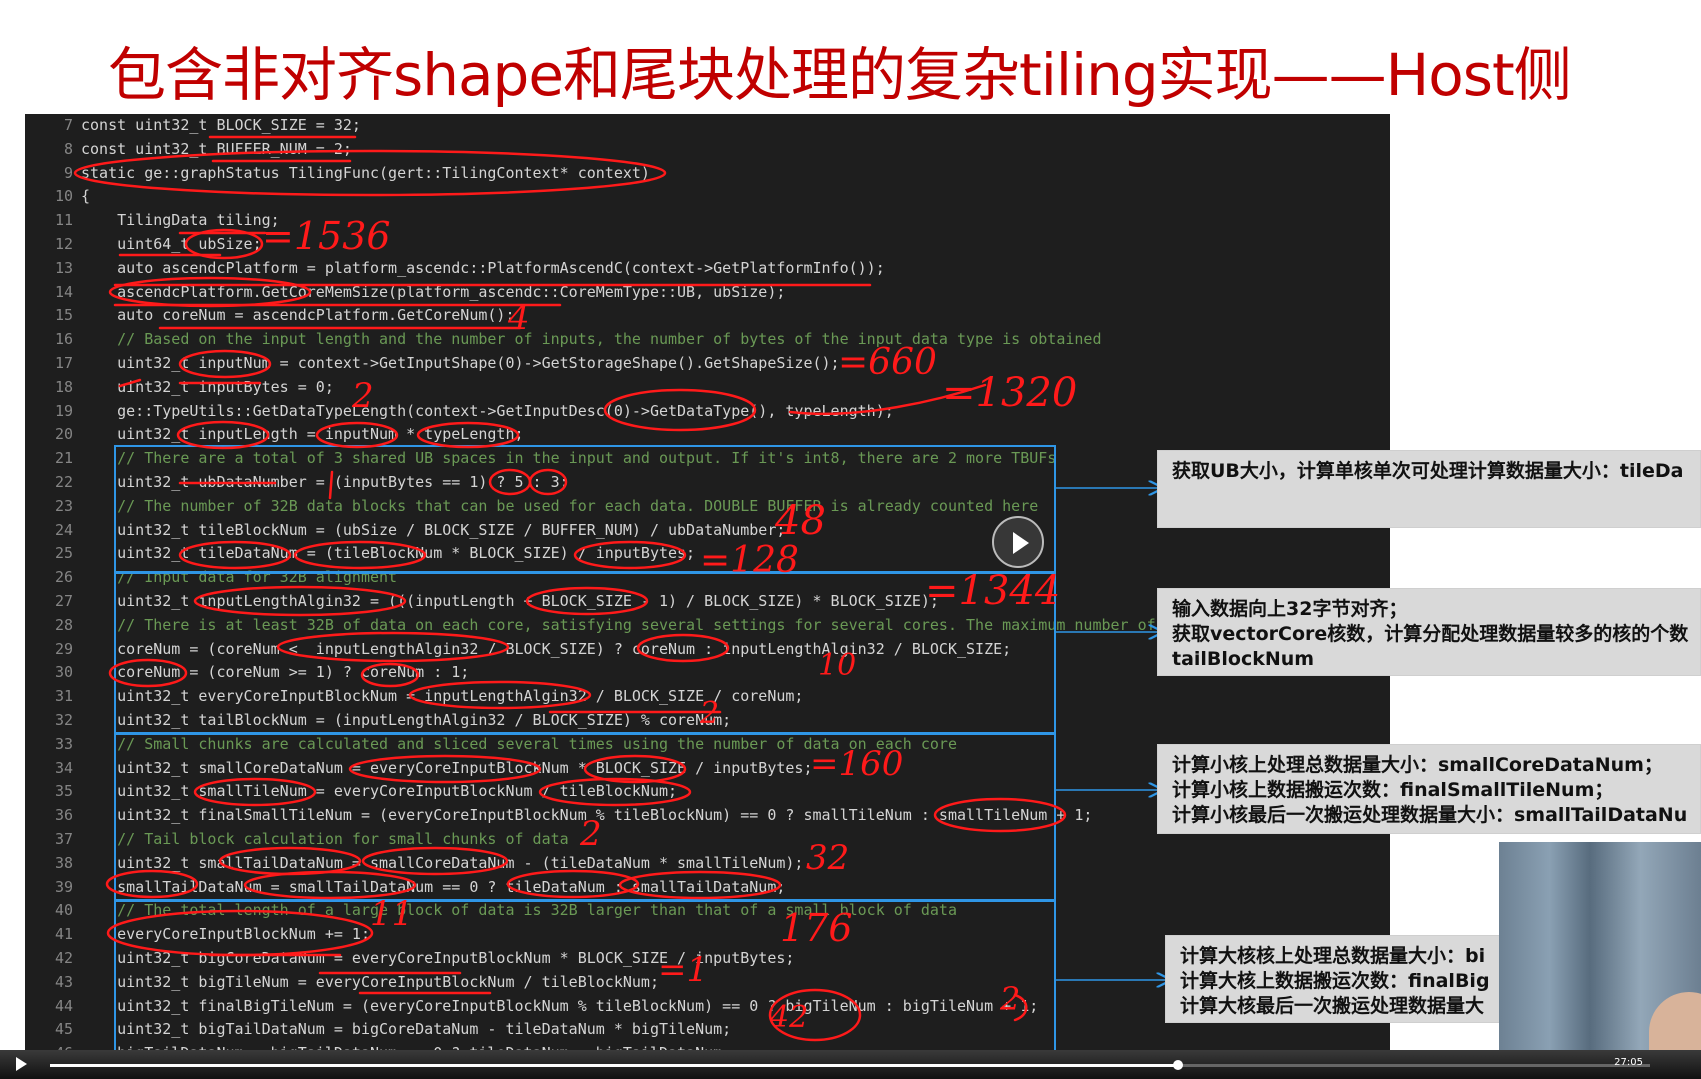 This screenshot has width=1701, height=1079. Describe the element at coordinates (21, 1064) in the screenshot. I see `player-play-icon` at that location.